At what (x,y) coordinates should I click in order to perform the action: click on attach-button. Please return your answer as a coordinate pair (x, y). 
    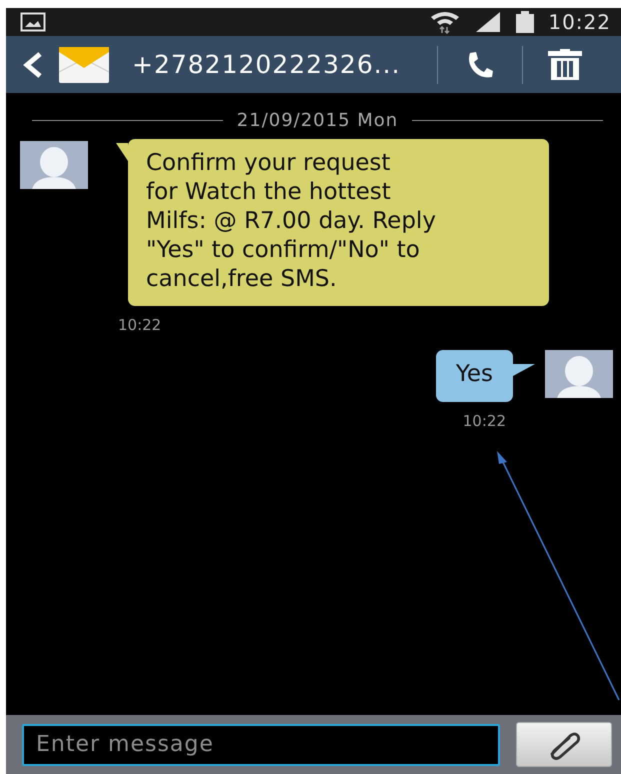
    Looking at the image, I should click on (564, 744).